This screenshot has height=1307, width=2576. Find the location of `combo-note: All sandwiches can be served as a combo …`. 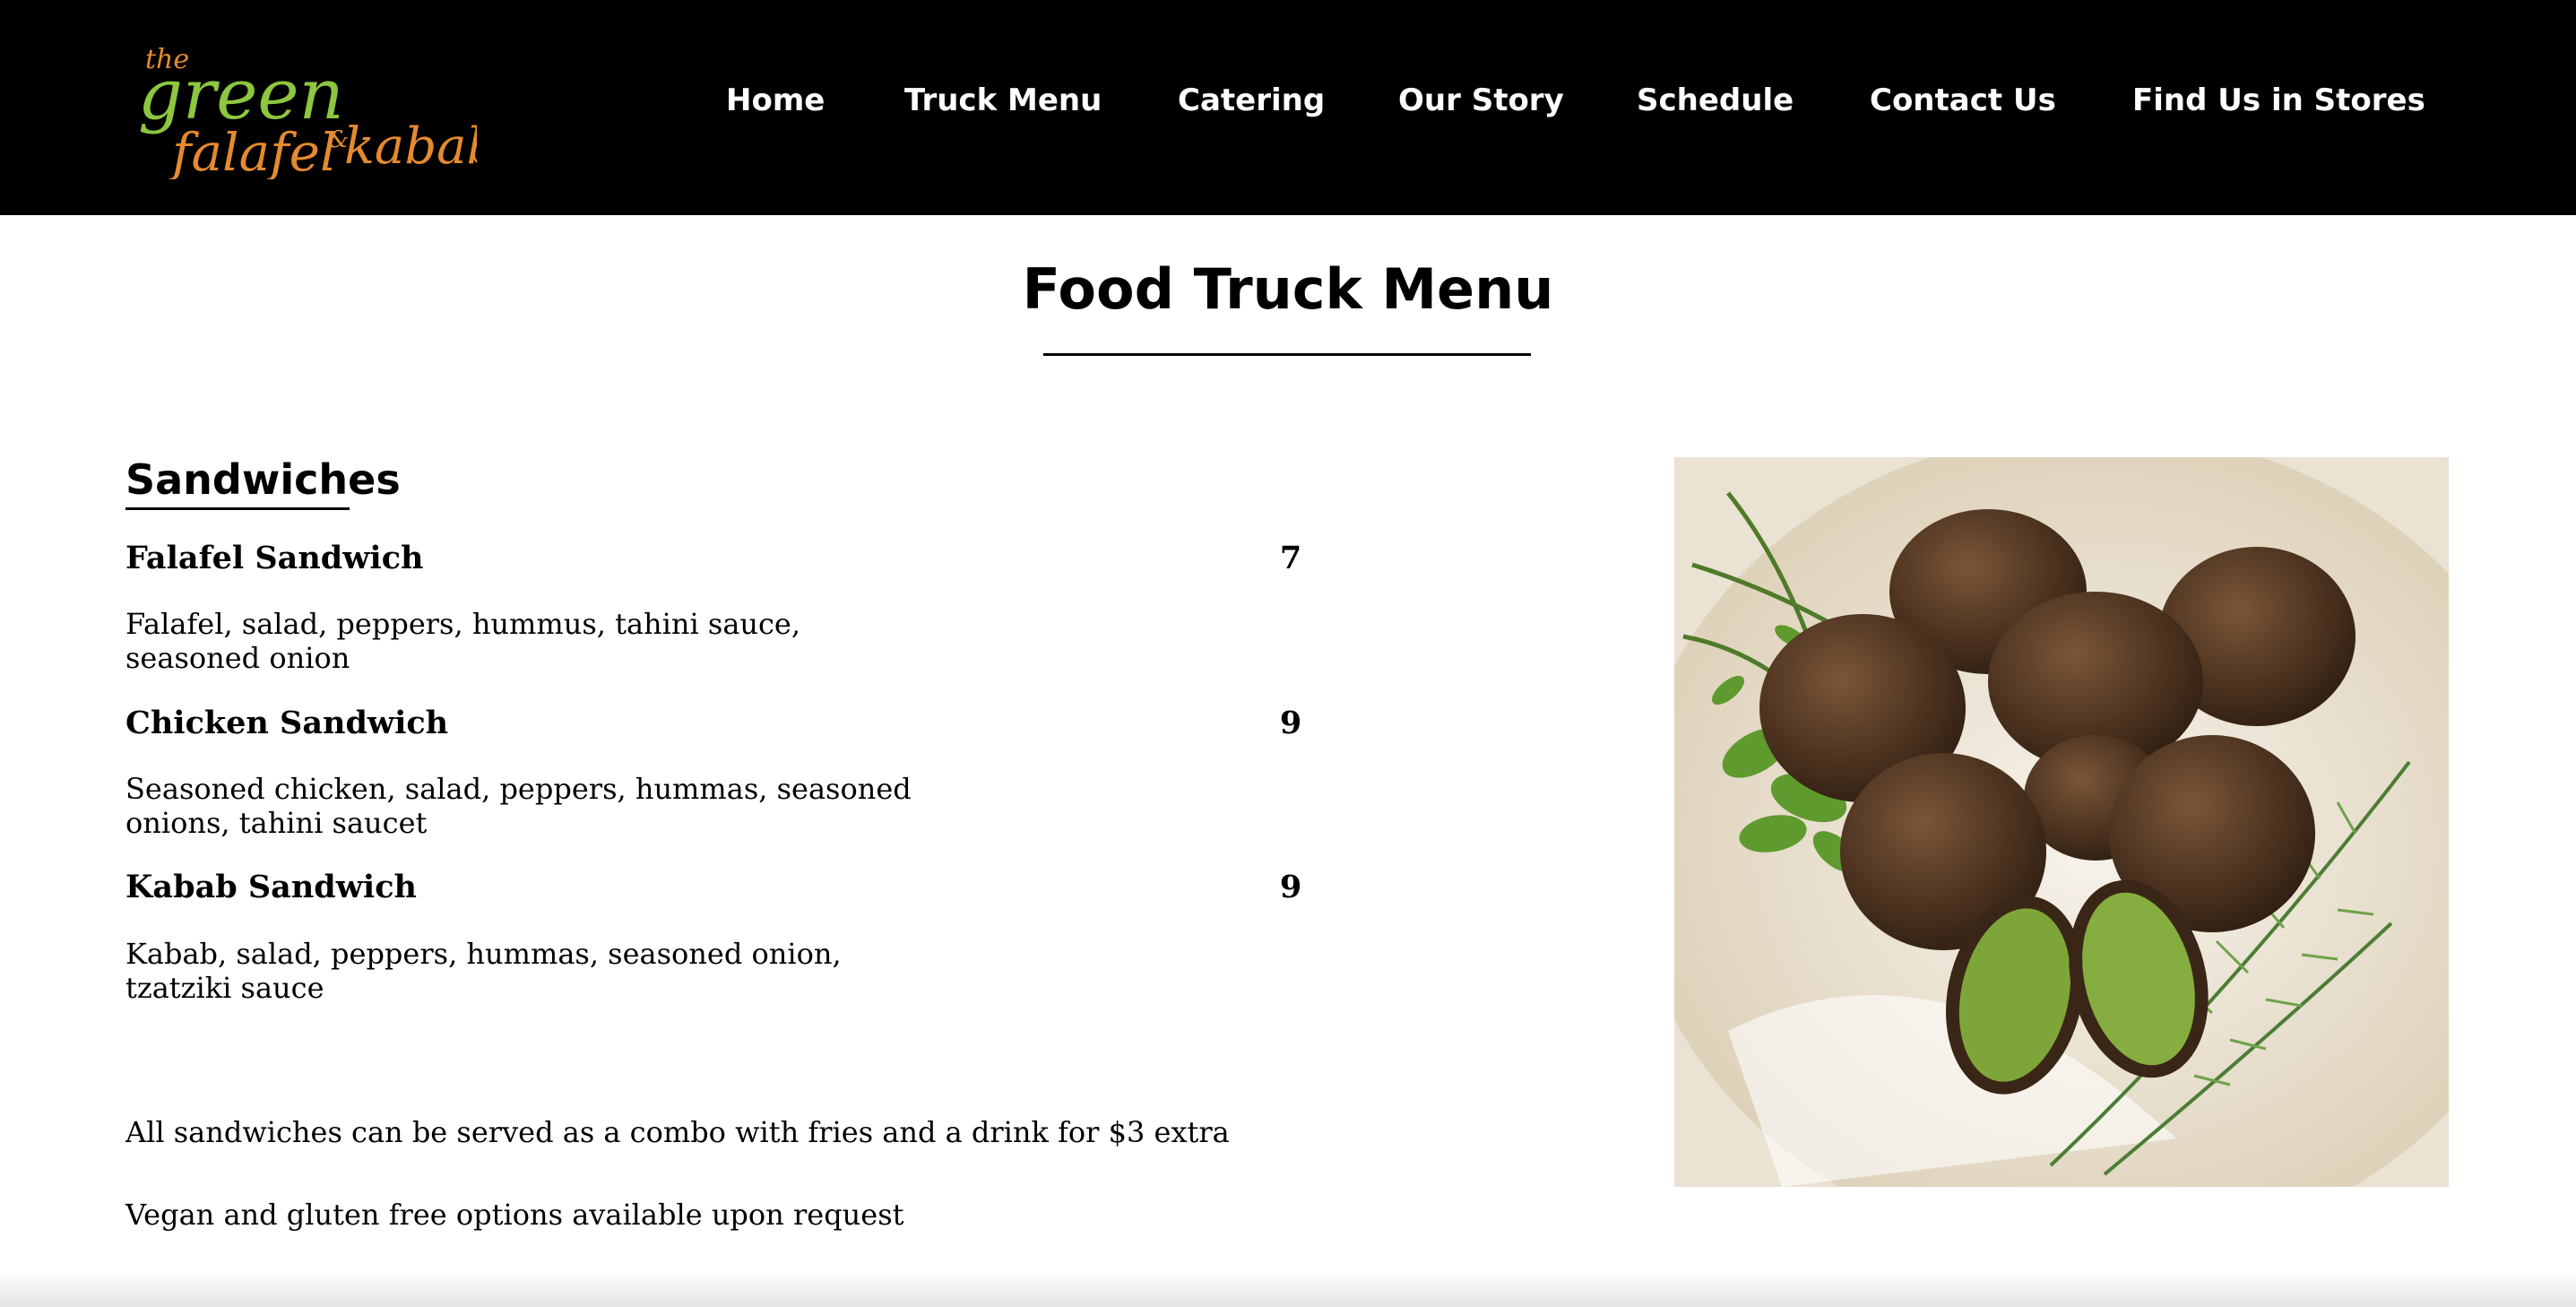

combo-note: All sandwiches can be served as a combo … is located at coordinates (677, 1132).